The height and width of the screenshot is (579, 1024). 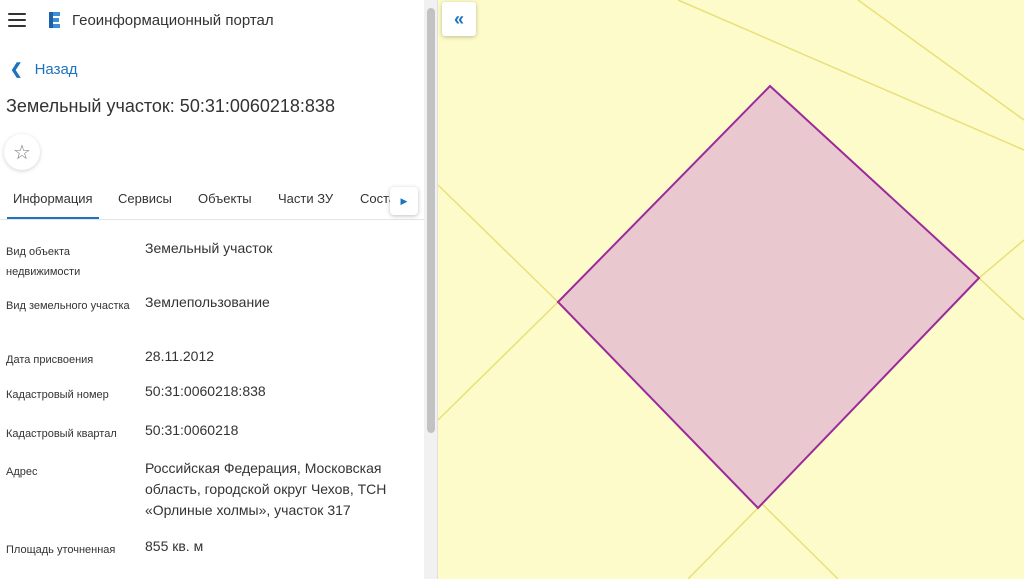 I want to click on tab-services: Сервисы, so click(x=145, y=199).